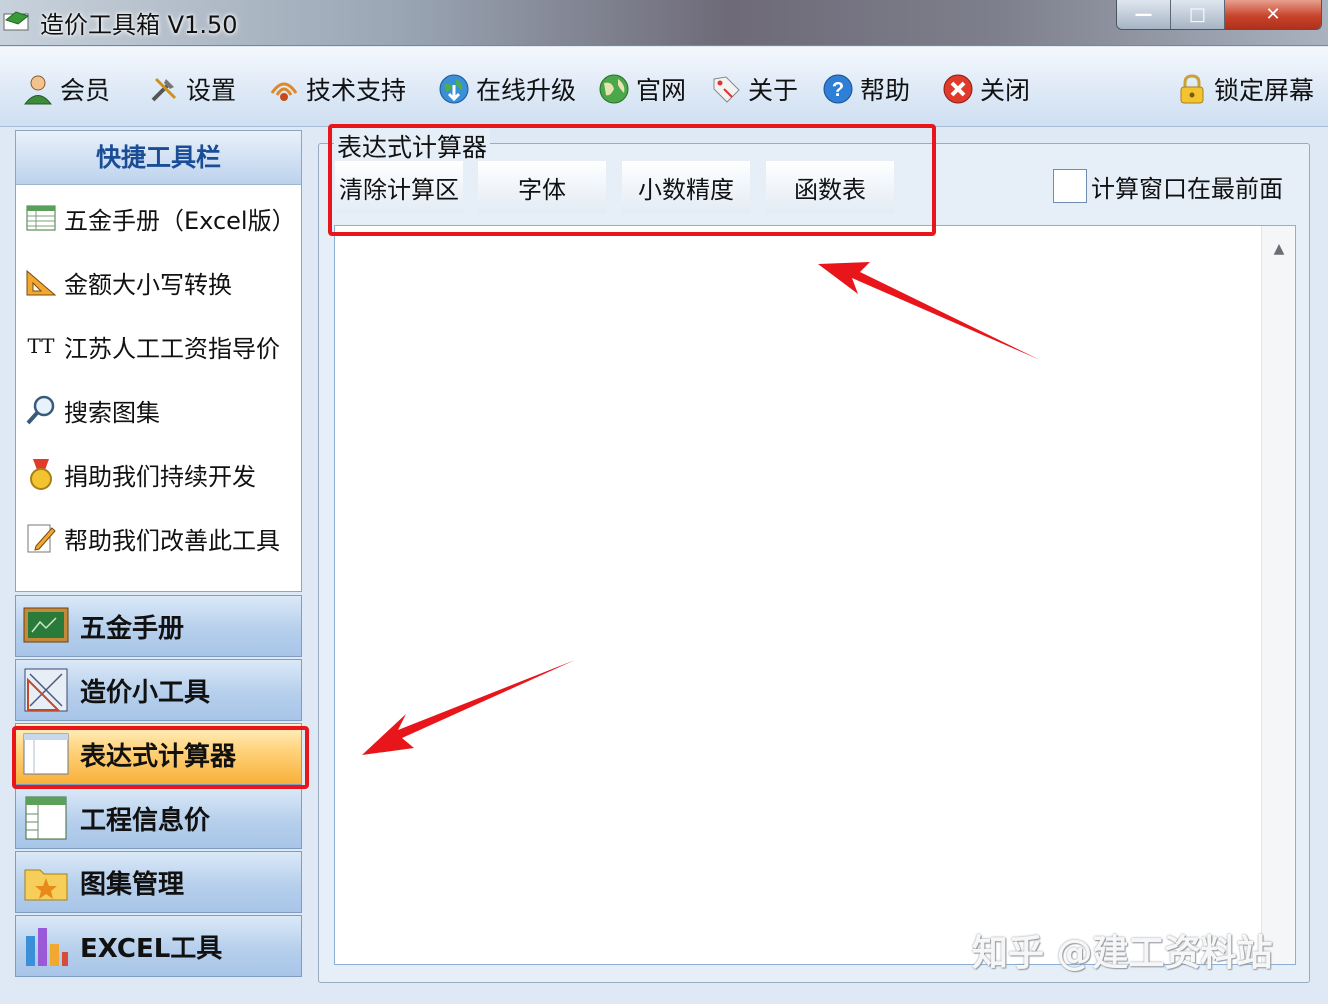  I want to click on watermark-text: 知乎 @建工资料站, so click(1122, 953).